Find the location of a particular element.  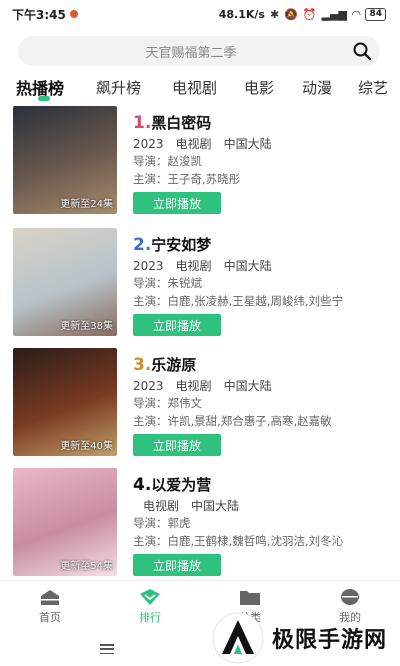

nav-label: 排行 is located at coordinates (150, 617).